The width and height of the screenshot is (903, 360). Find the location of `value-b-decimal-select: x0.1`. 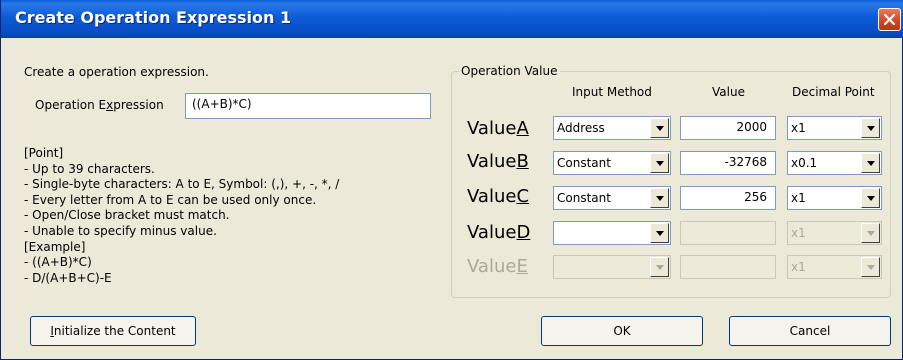

value-b-decimal-select: x0.1 is located at coordinates (834, 163).